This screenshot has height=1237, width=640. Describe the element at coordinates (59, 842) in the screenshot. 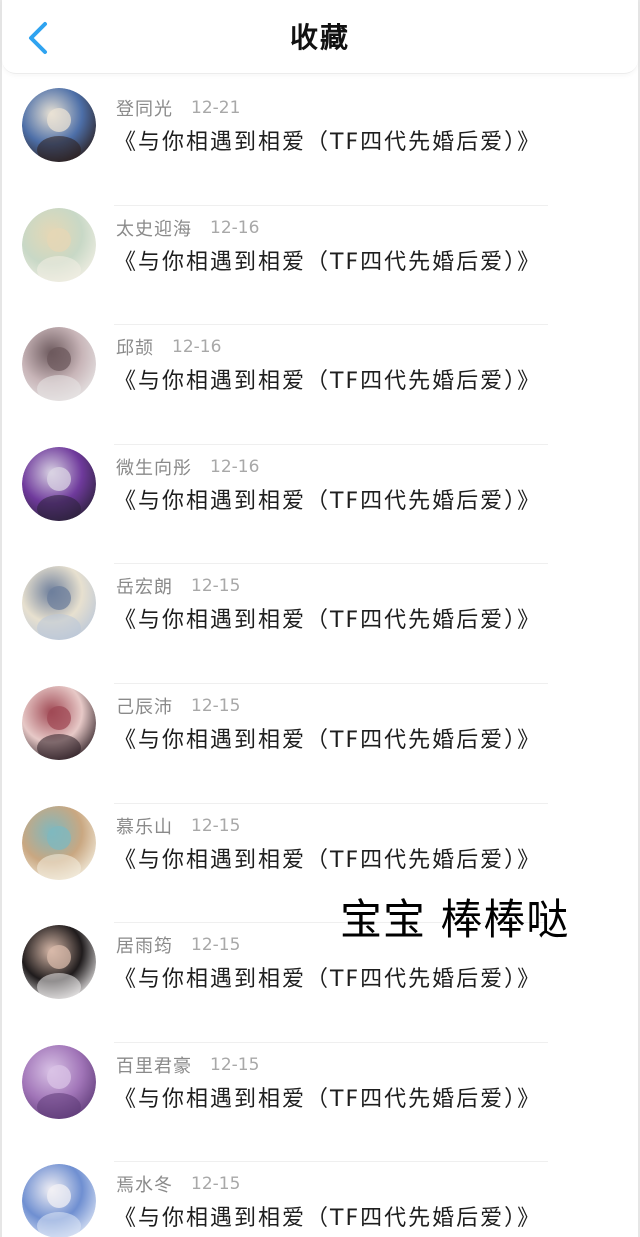

I see `sunlight-girl-avatar` at that location.